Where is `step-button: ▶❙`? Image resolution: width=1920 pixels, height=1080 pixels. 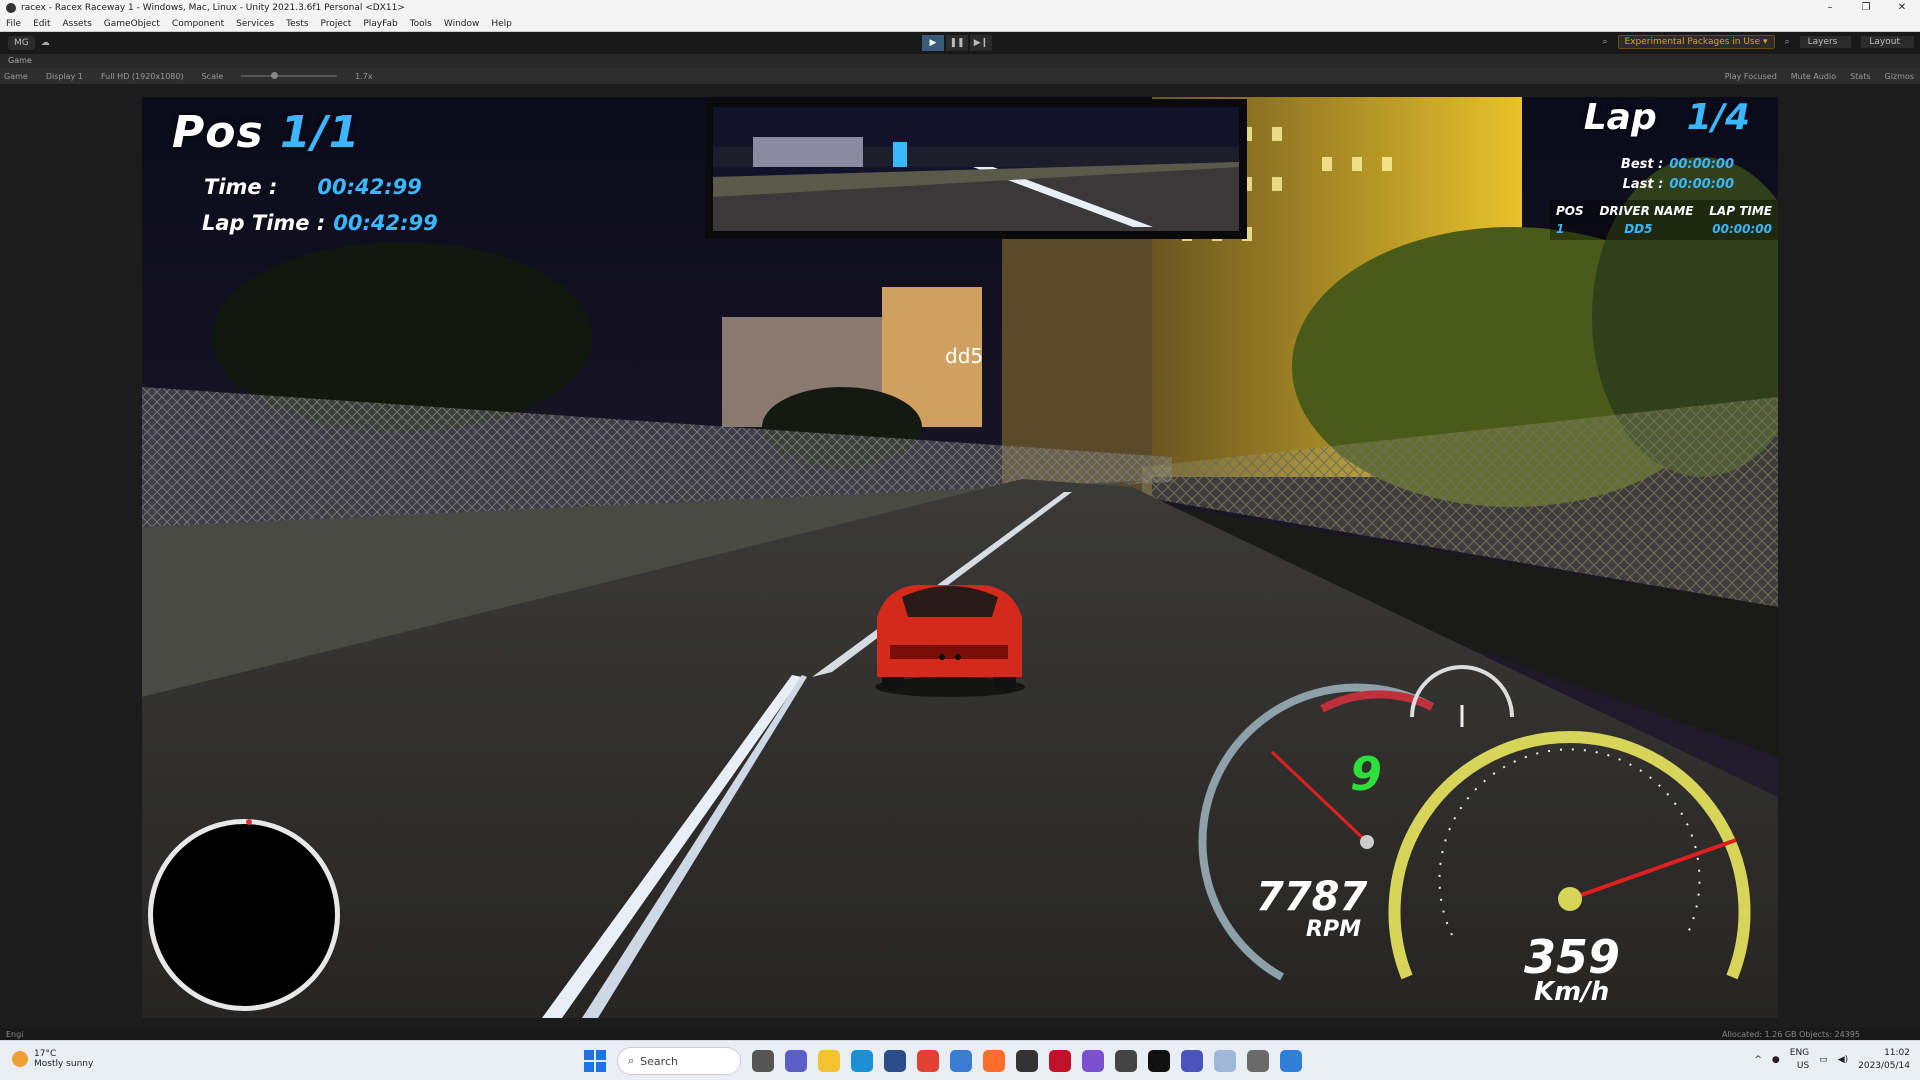
step-button: ▶❙ is located at coordinates (981, 43).